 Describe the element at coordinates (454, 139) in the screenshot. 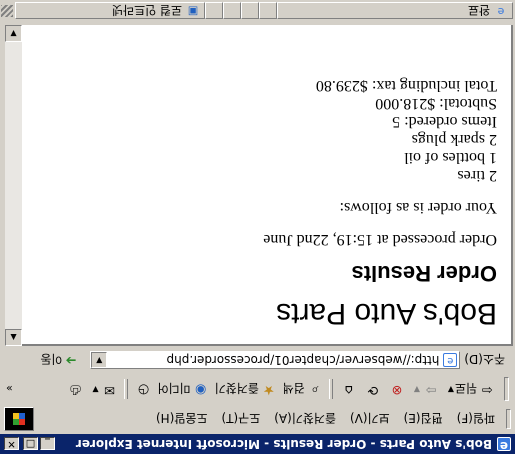

I see `order-line-item: 2 spark plugs` at that location.